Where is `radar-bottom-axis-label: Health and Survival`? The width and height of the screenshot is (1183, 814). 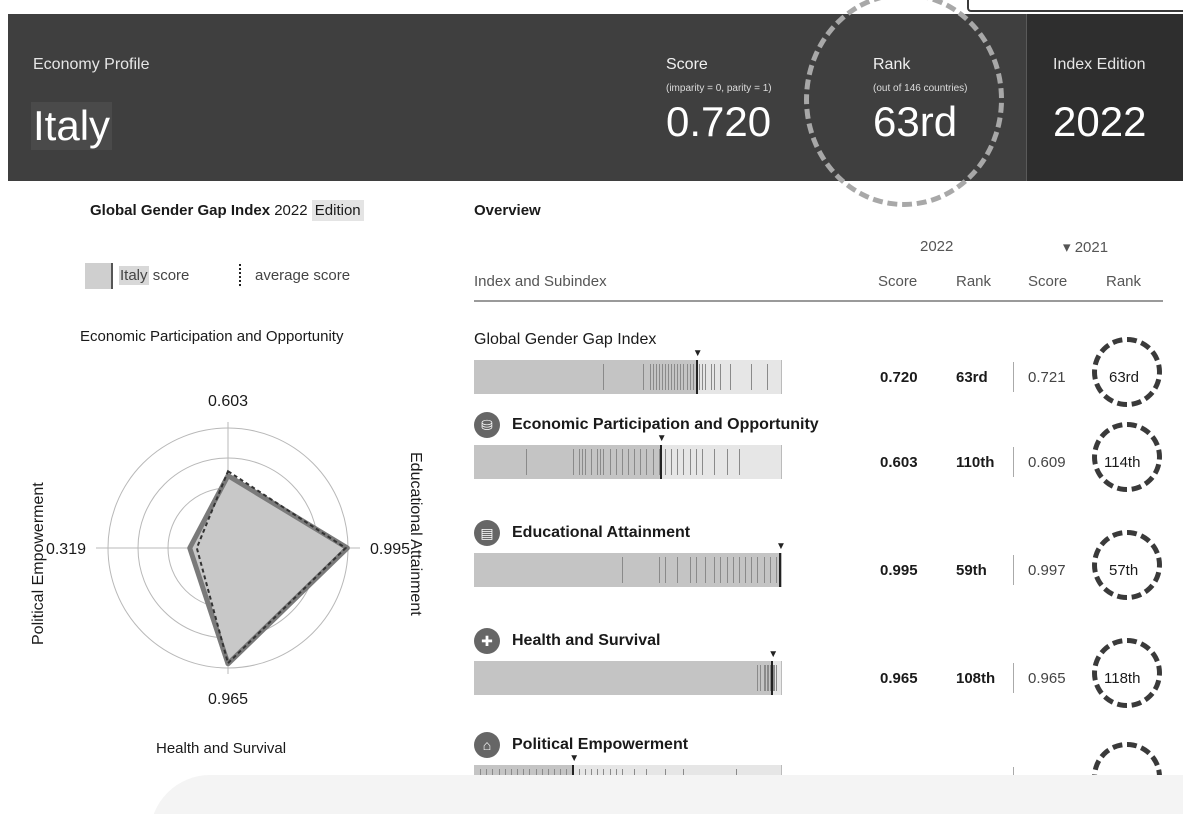
radar-bottom-axis-label: Health and Survival is located at coordinates (221, 748).